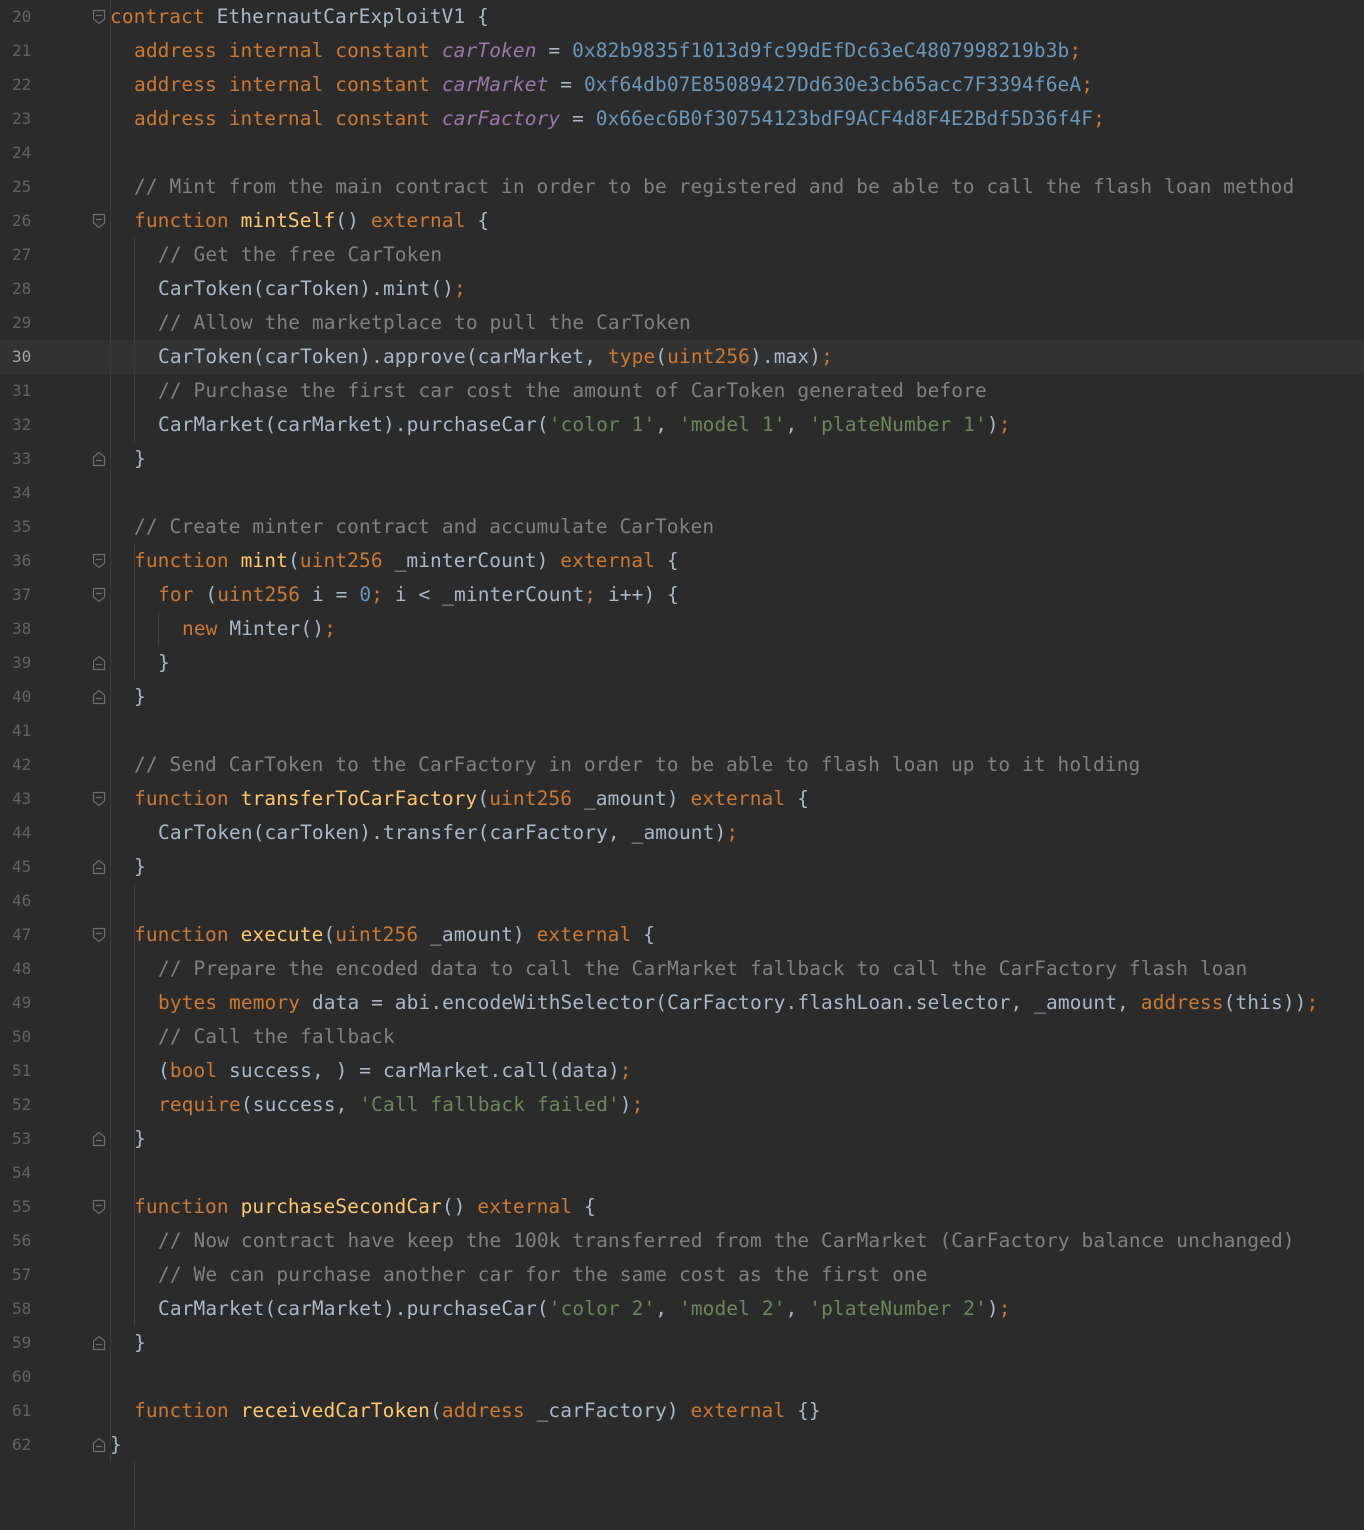 The width and height of the screenshot is (1364, 1530). What do you see at coordinates (682, 221) in the screenshot?
I see `code-line-26: 26 function mintSelf() external {` at bounding box center [682, 221].